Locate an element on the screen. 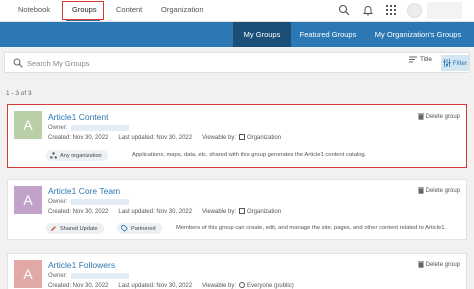 Image resolution: width=474 pixels, height=289 pixels. chip-any-organization: Any organization is located at coordinates (77, 155).